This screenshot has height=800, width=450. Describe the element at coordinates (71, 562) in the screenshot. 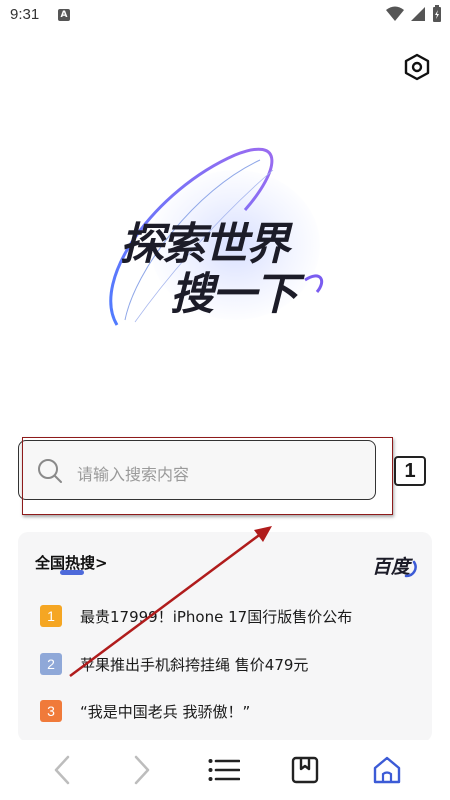

I see `hot-search-title: 全国热搜>` at that location.